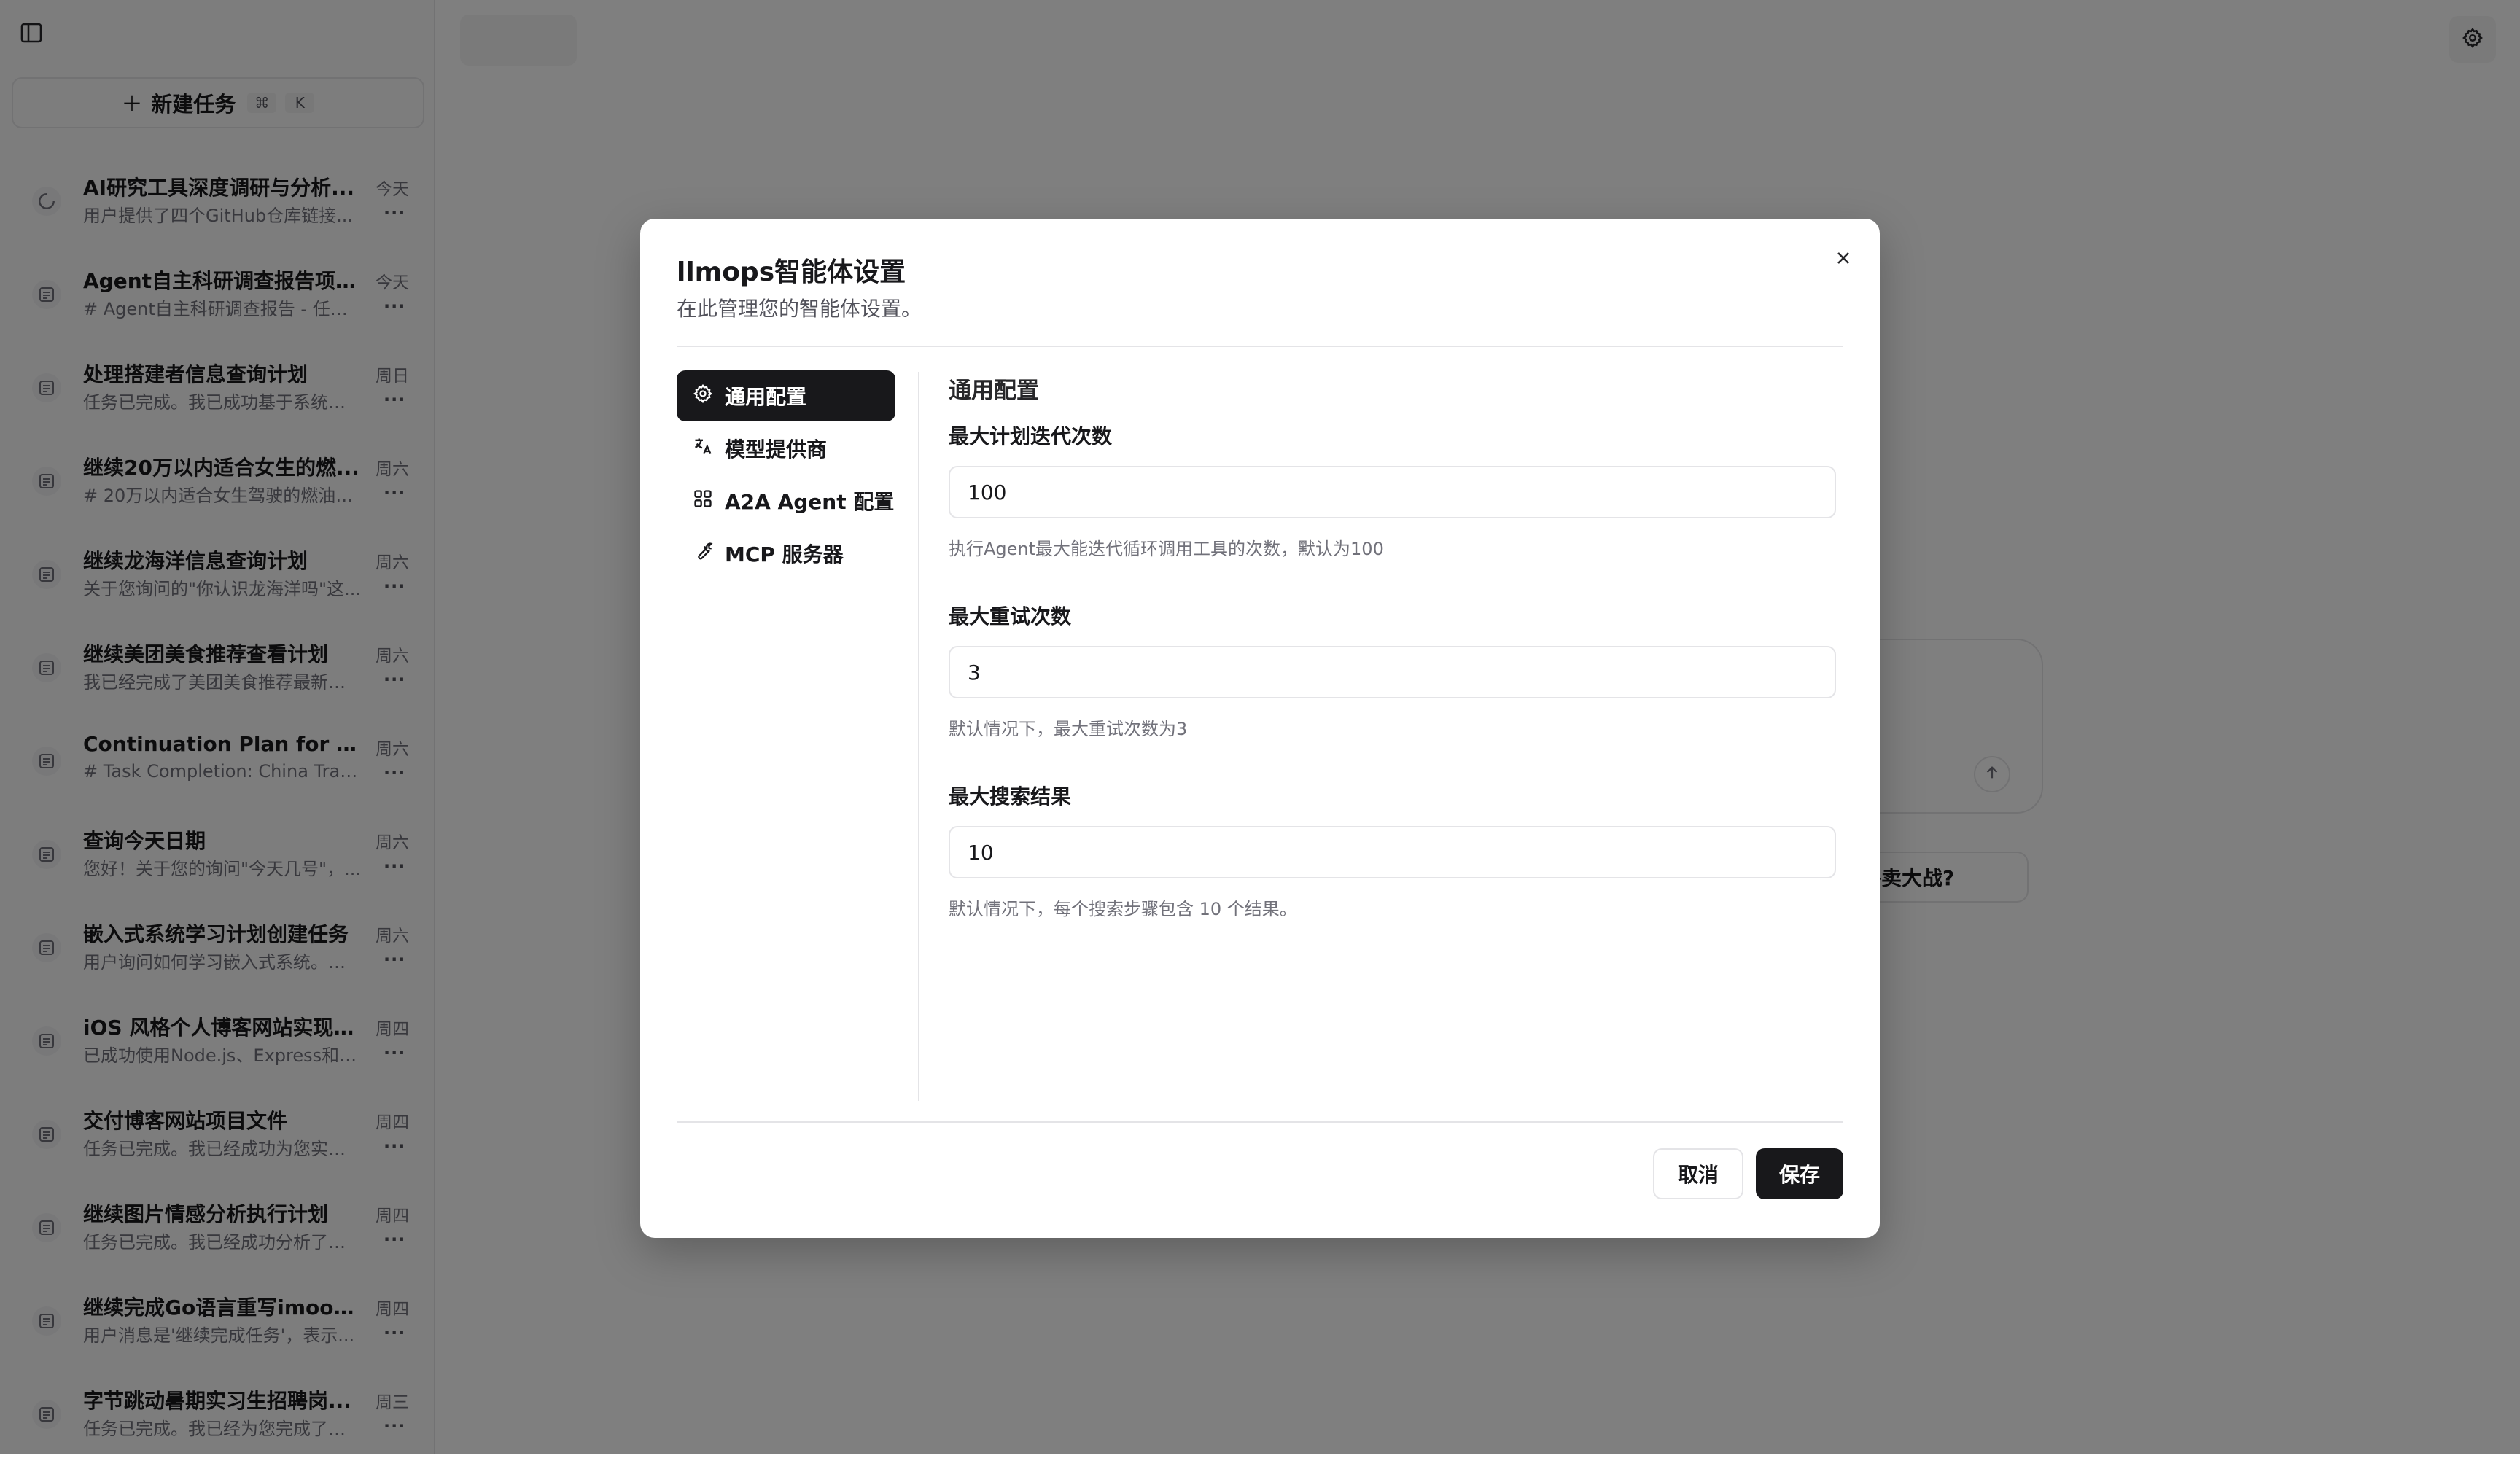 The image size is (2520, 1461). Describe the element at coordinates (918, 736) in the screenshot. I see `vertical-divider` at that location.